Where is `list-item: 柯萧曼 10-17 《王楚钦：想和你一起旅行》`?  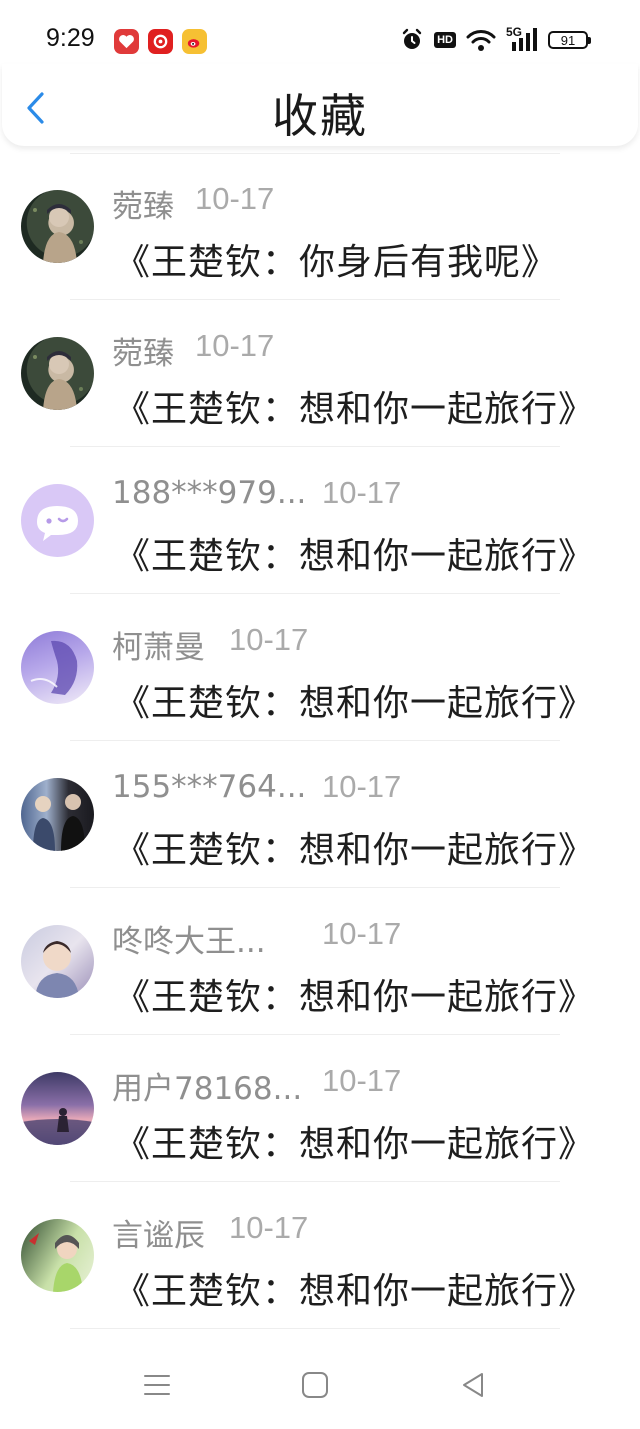
list-item: 柯萧曼 10-17 《王楚钦：想和你一起旅行》 is located at coordinates (320, 667).